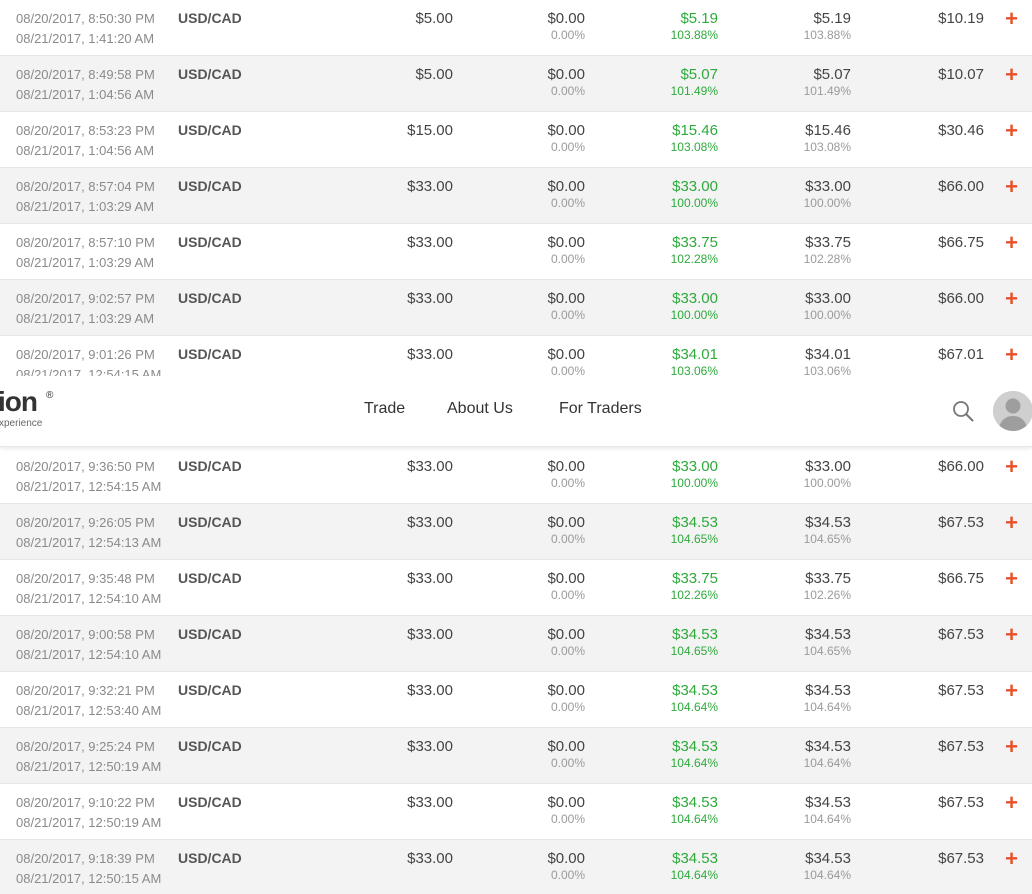 This screenshot has width=1032, height=894. Describe the element at coordinates (827, 595) in the screenshot. I see `payout-percent: 102.26%` at that location.